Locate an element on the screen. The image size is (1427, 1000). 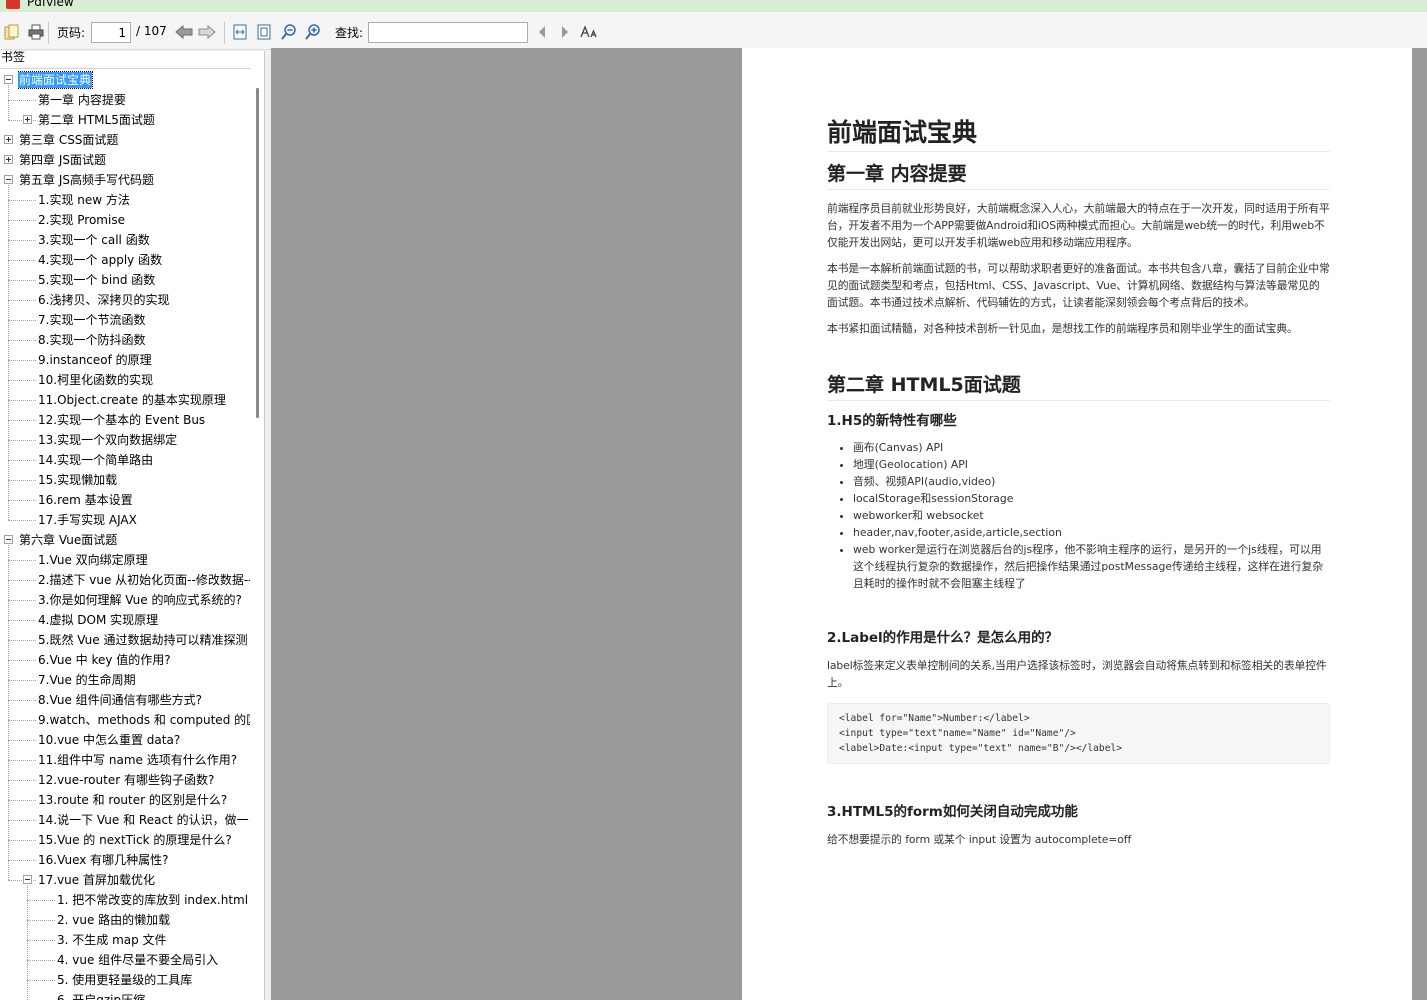
print-icon is located at coordinates (36, 32).